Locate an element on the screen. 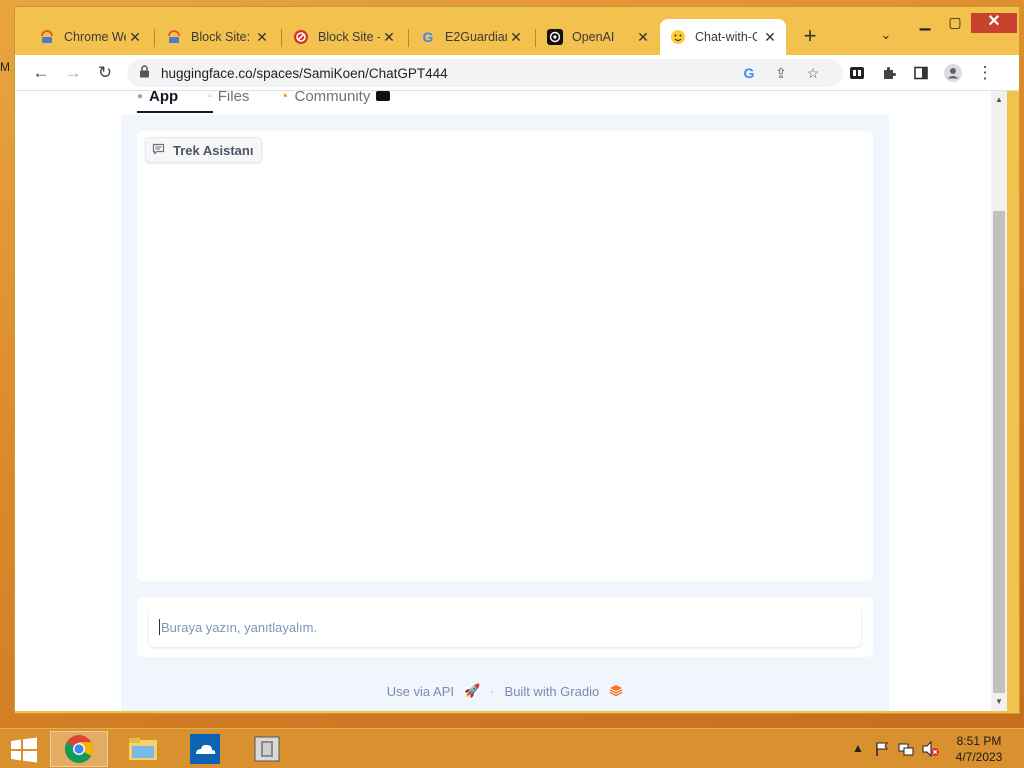 The width and height of the screenshot is (1024, 768). chrome-icon is located at coordinates (79, 749).